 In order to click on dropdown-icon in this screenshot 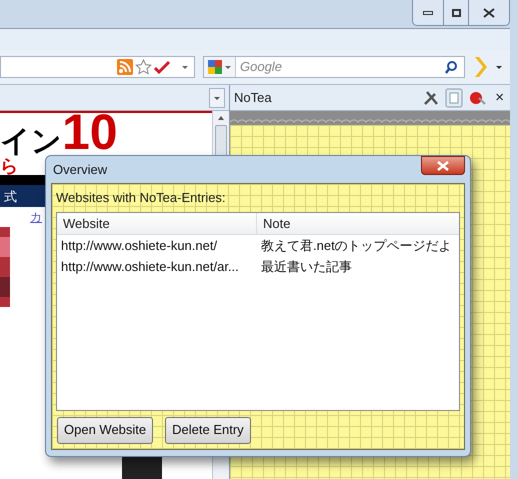, I will do `click(499, 67)`.